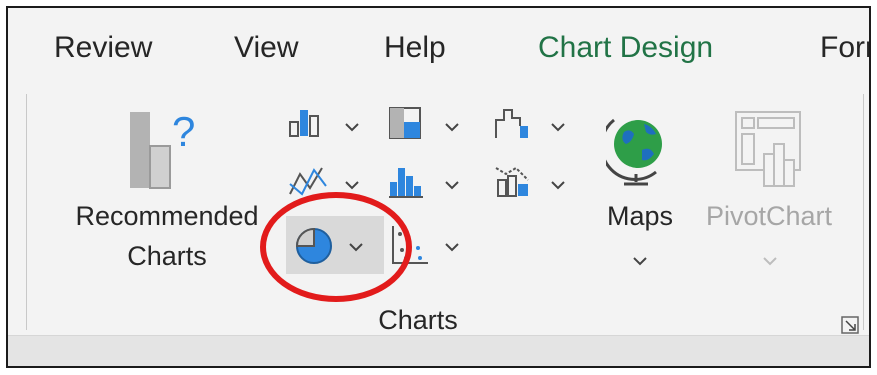  Describe the element at coordinates (405, 123) in the screenshot. I see `treemap-chart-icon` at that location.